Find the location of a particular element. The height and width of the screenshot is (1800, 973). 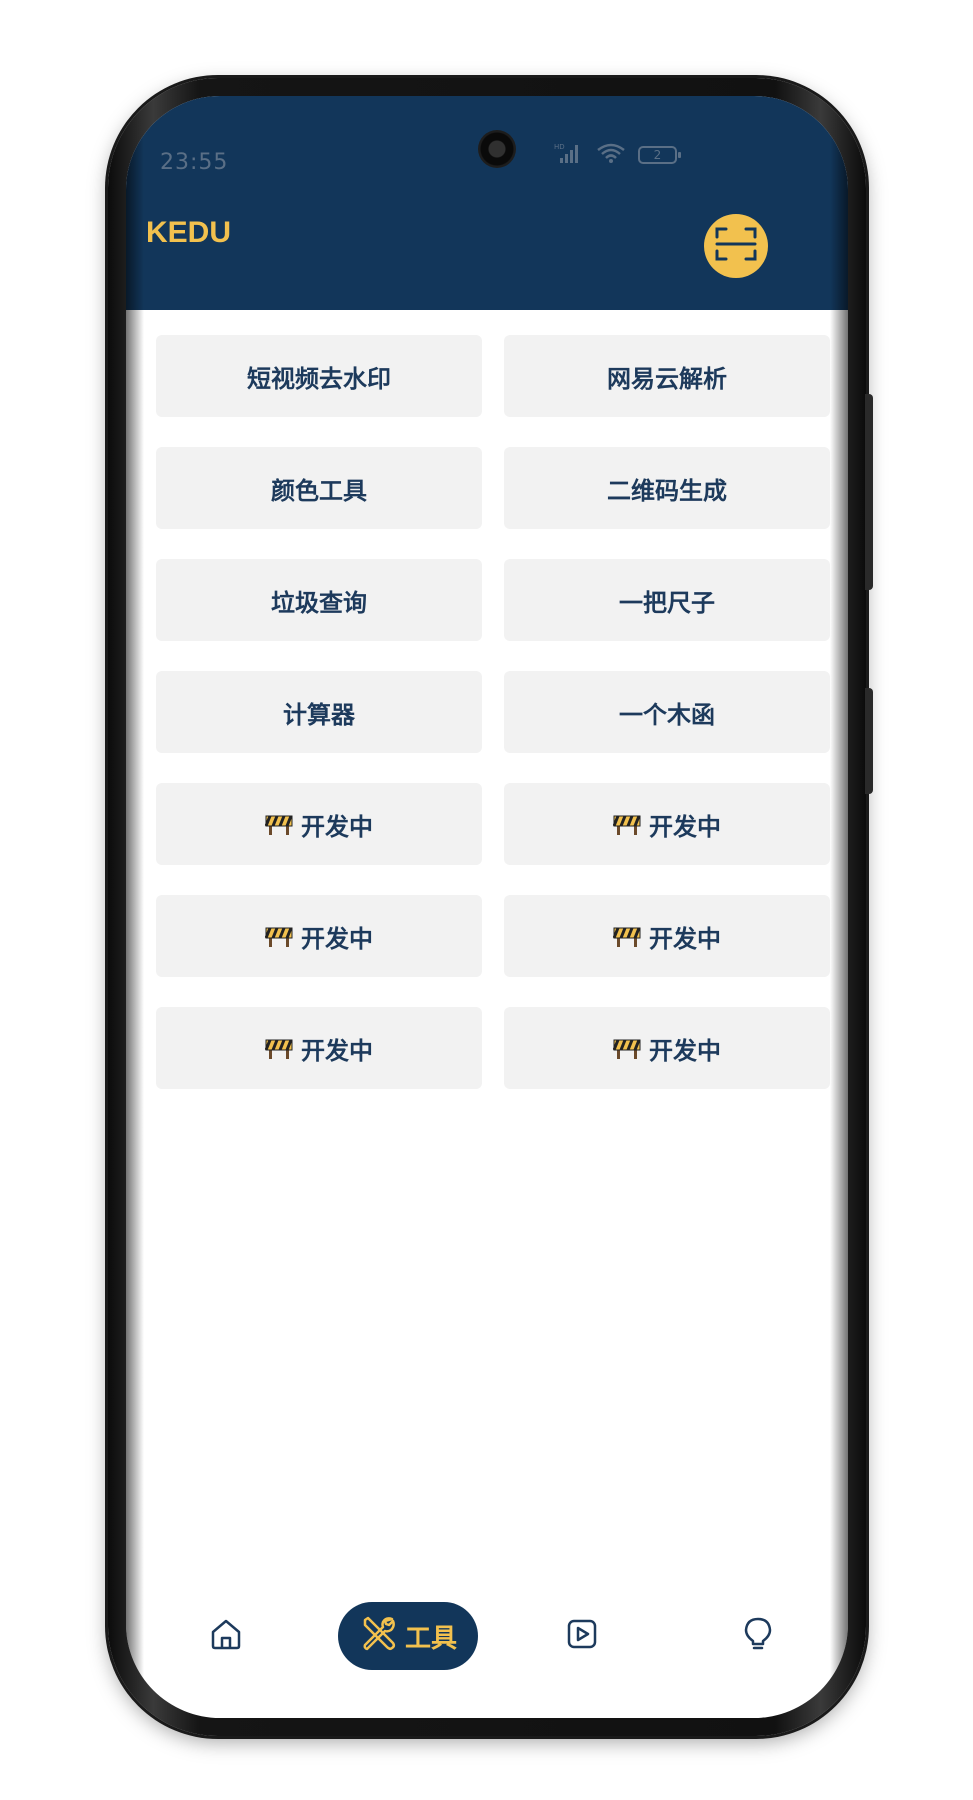

battery-icon: 2 is located at coordinates (660, 155).